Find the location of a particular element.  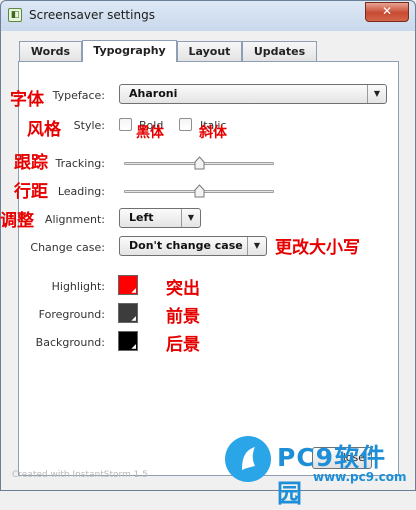

highlight-label: Highlight: is located at coordinates (78, 286).